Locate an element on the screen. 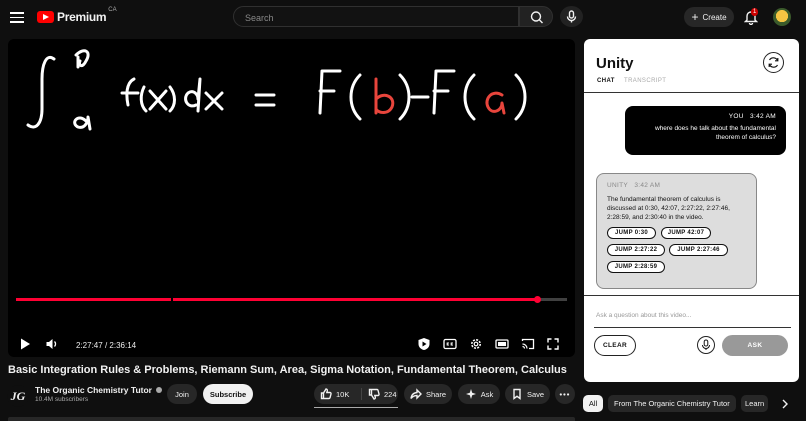 The width and height of the screenshot is (806, 421). more-actions-button: ••• is located at coordinates (565, 394).